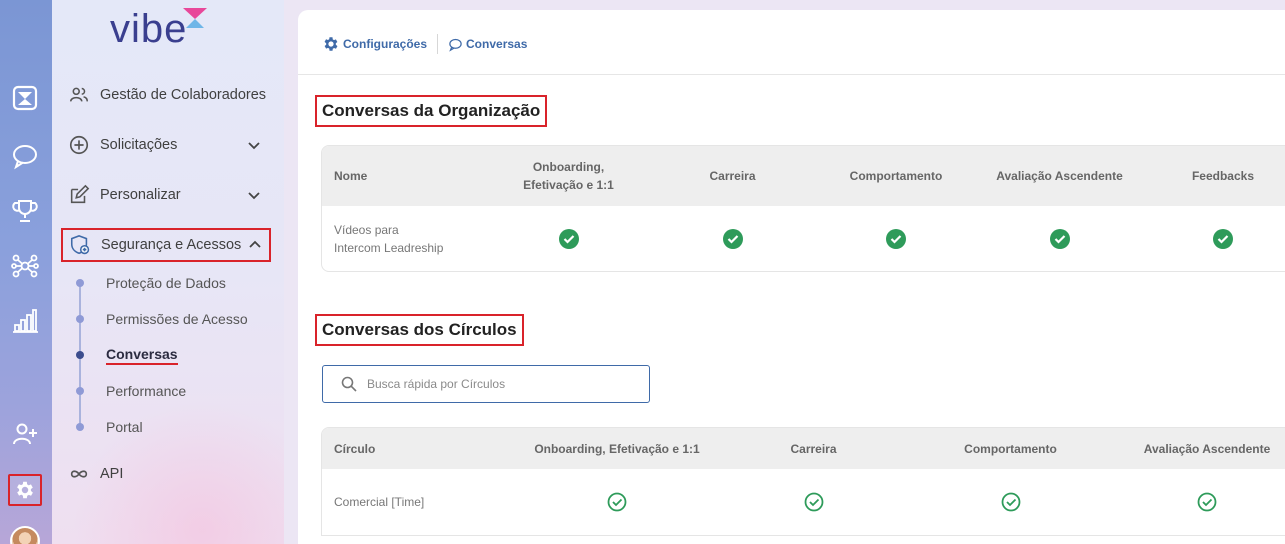 Image resolution: width=1285 pixels, height=544 pixels. I want to click on submenu-item-performance: Performance, so click(130, 391).